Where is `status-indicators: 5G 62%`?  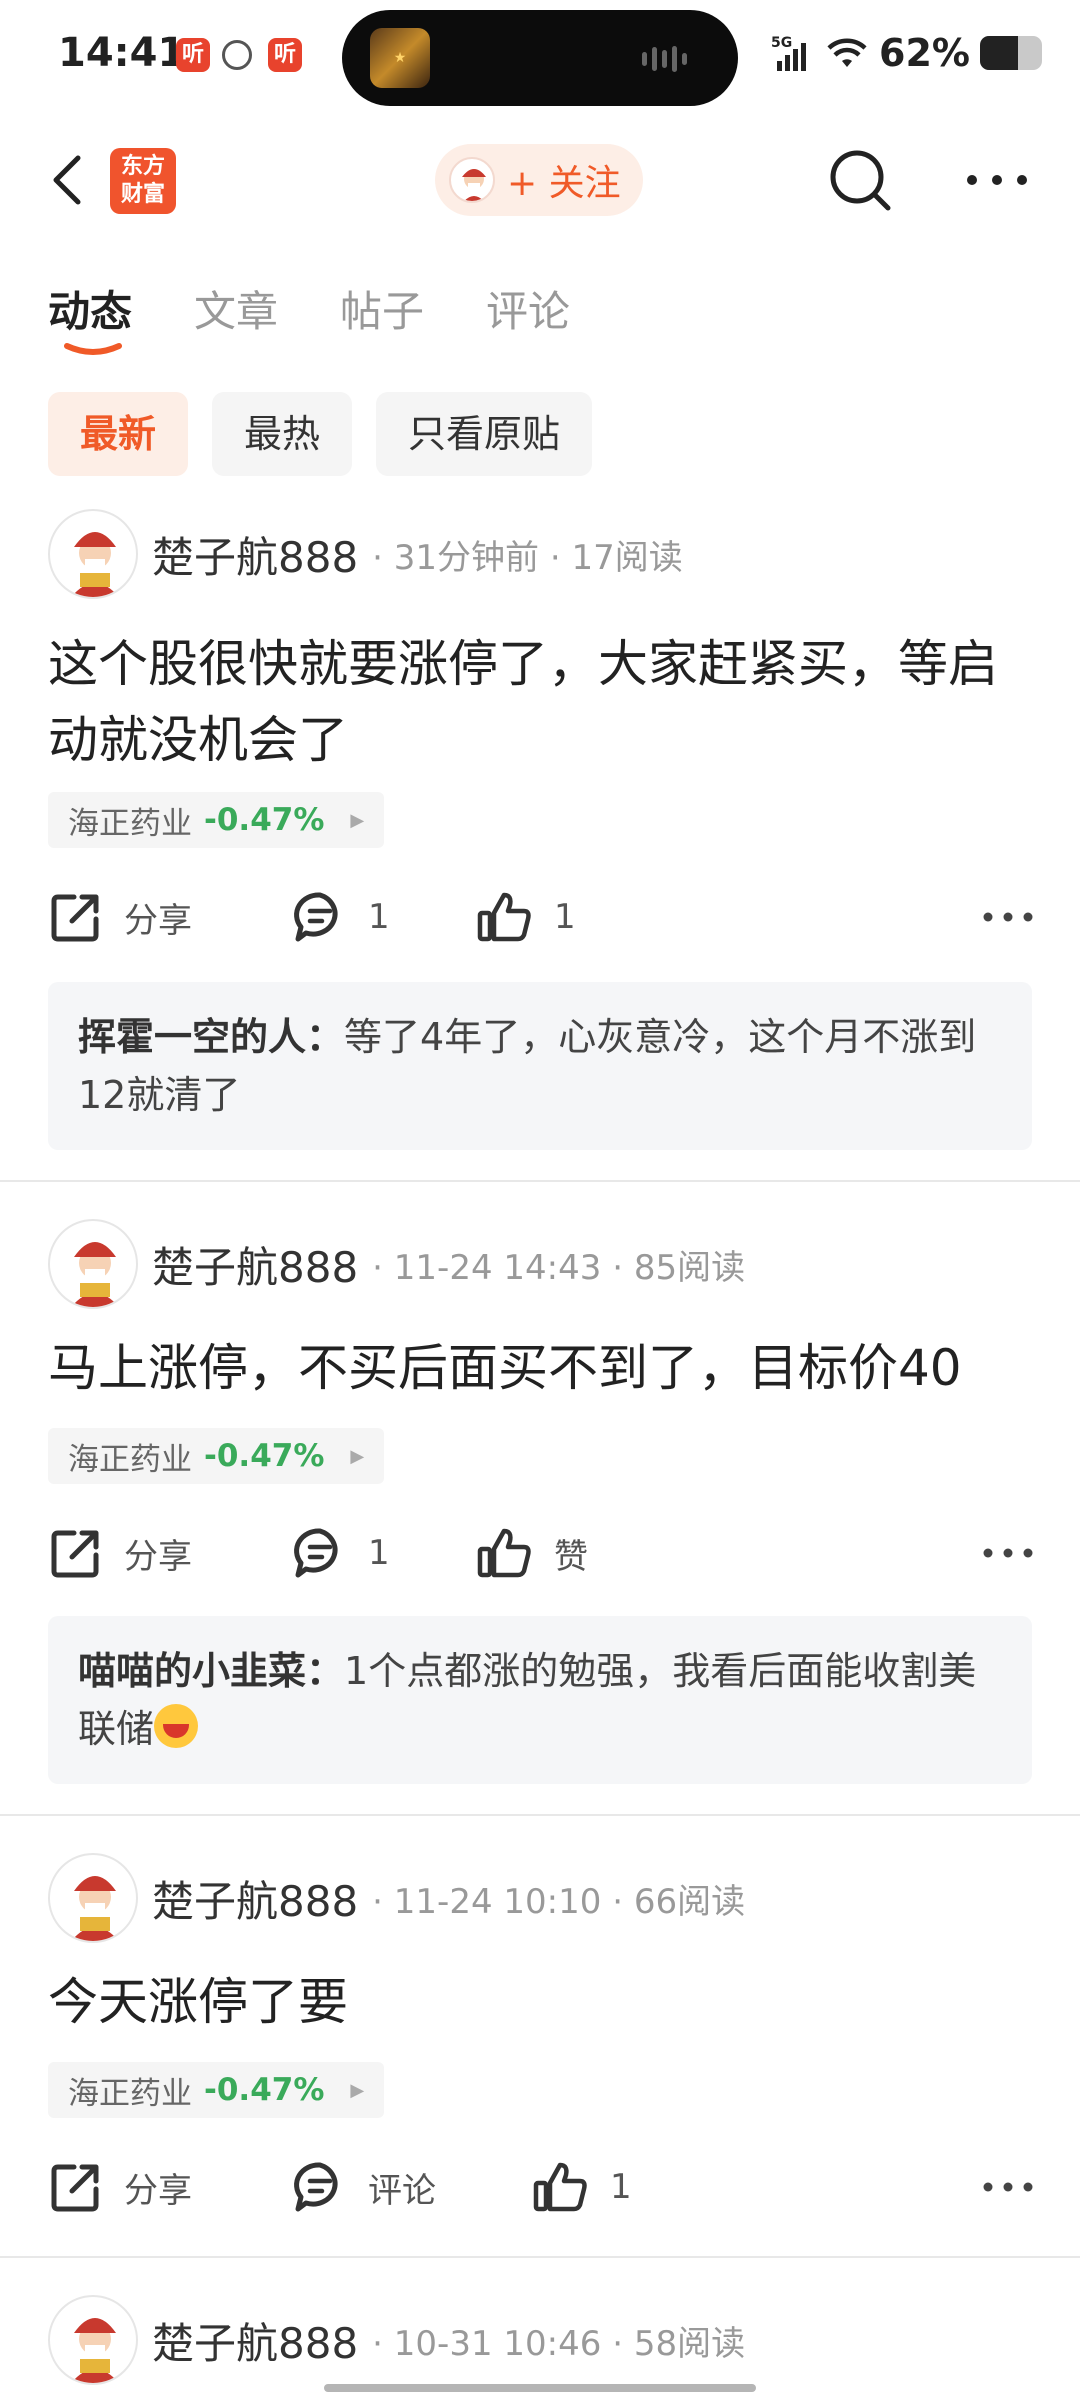
status-indicators: 5G 62% is located at coordinates (906, 53).